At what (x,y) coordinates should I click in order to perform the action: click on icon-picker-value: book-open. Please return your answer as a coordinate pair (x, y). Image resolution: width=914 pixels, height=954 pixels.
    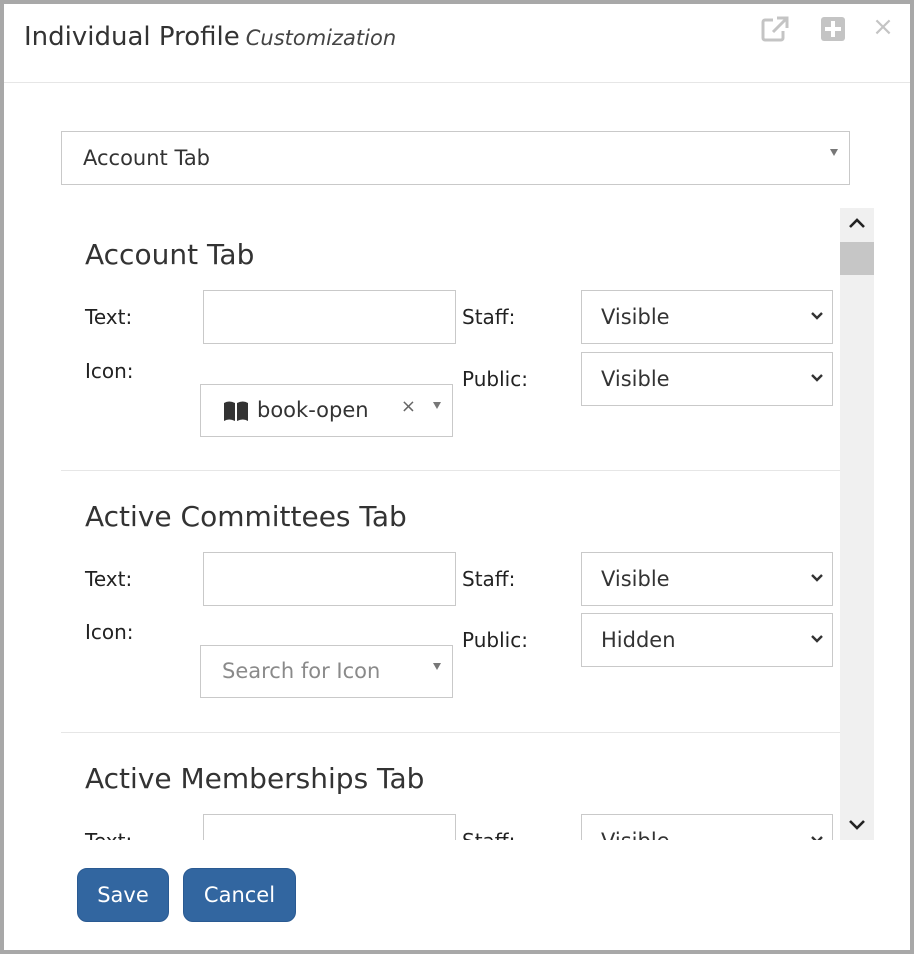
    Looking at the image, I should click on (296, 410).